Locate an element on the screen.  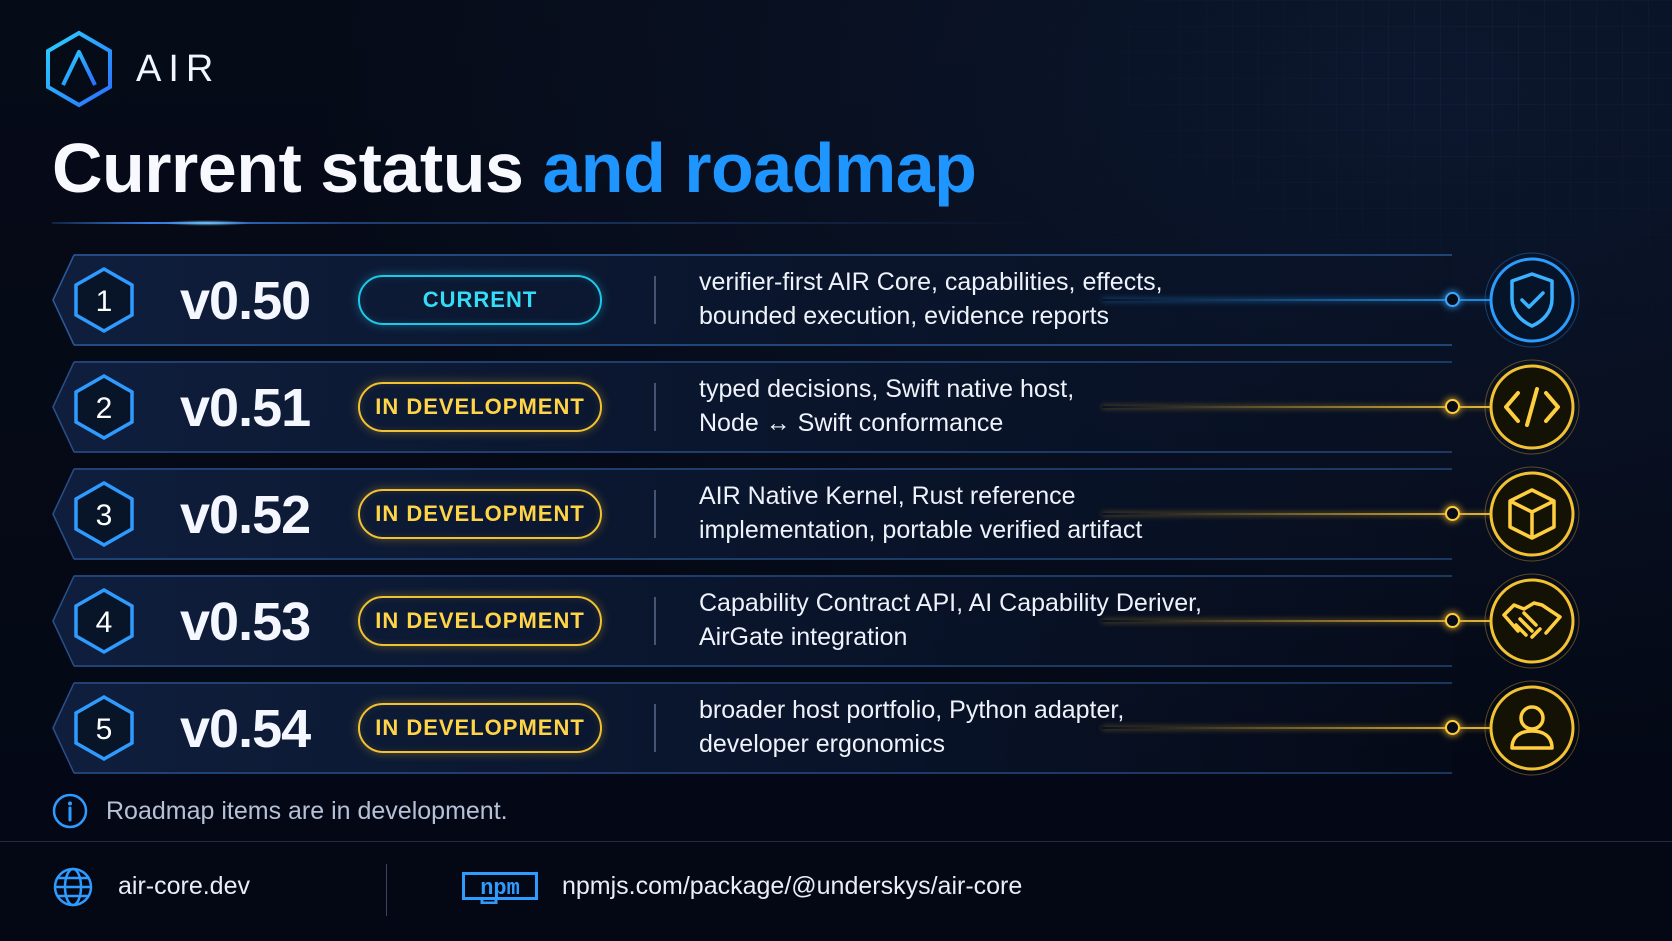
number-hexagon: 3 is located at coordinates (104, 514).